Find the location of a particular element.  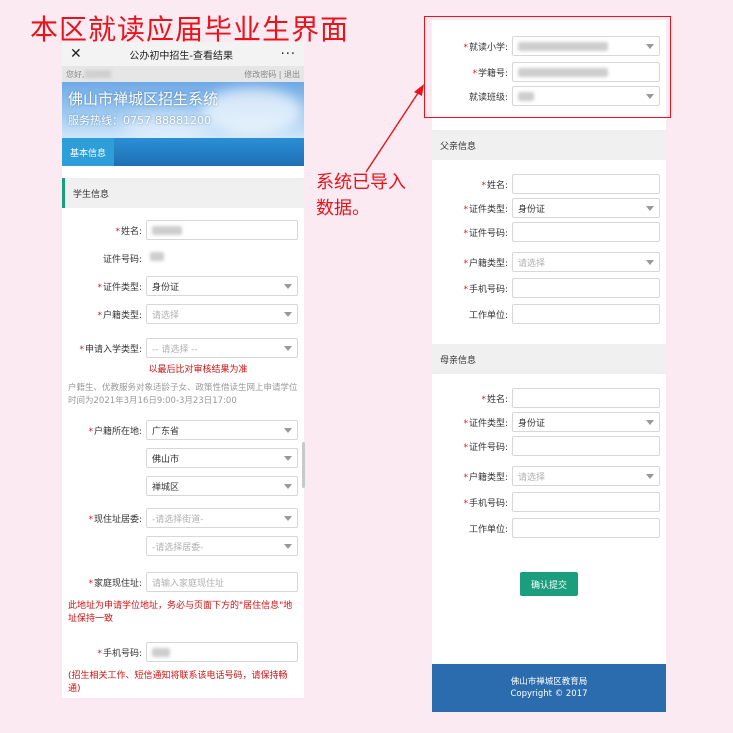

mother-id-type-select: 身份证 is located at coordinates (586, 422).